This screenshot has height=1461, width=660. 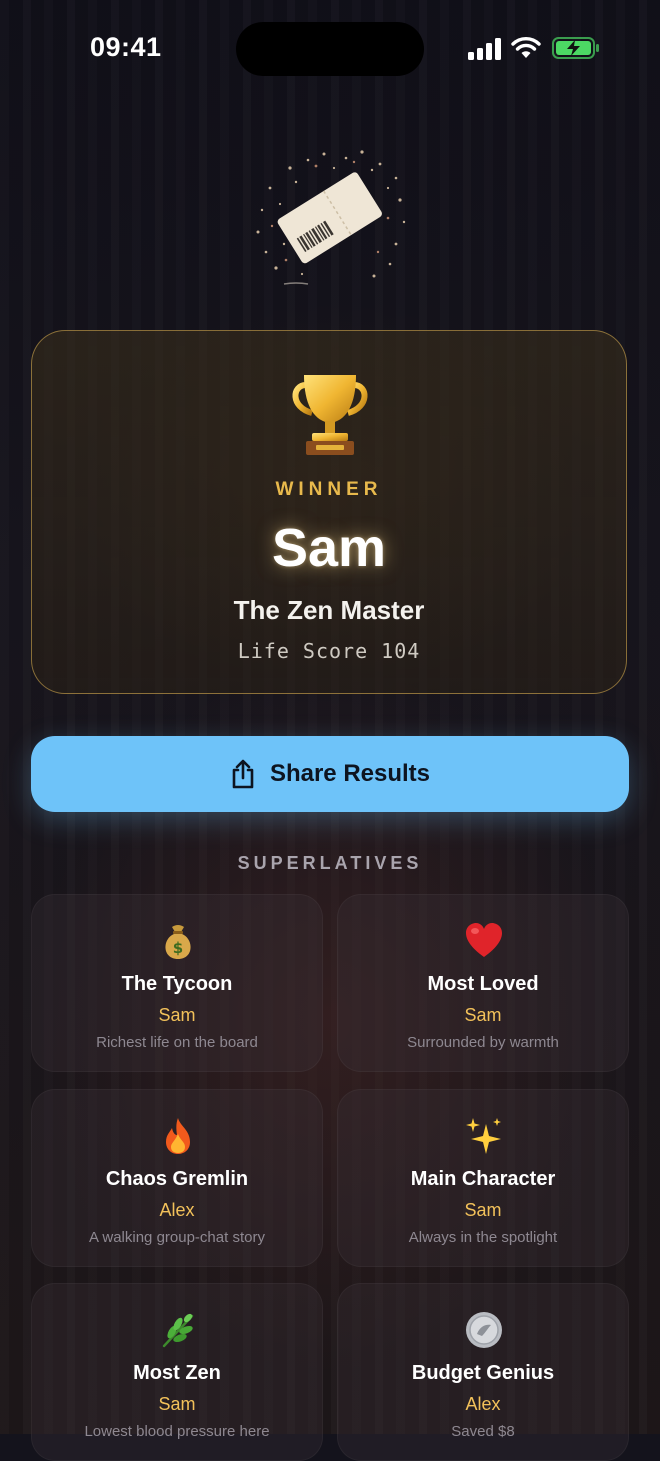 I want to click on superlative-title: Most Loved, so click(x=483, y=984).